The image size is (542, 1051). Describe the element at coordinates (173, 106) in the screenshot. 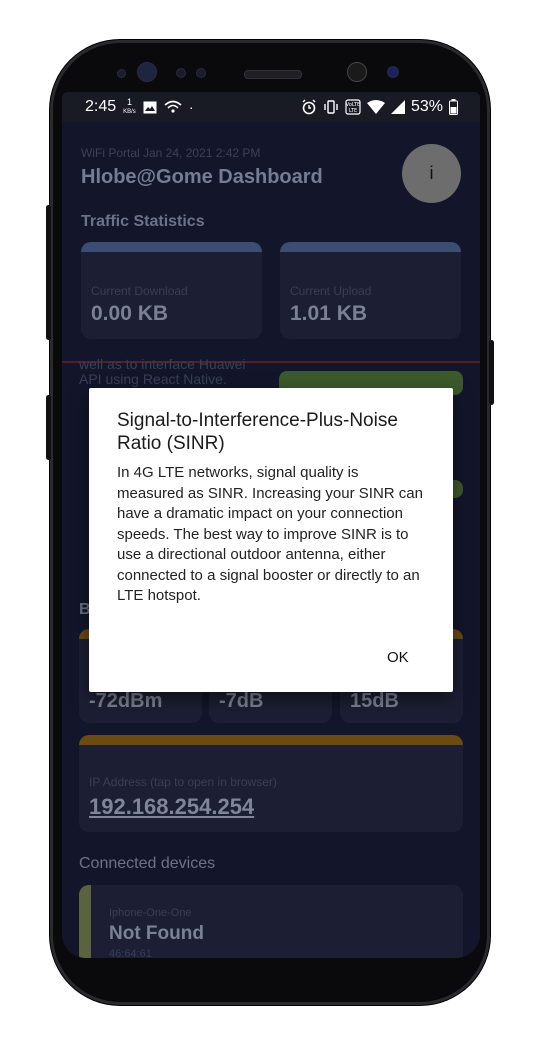

I see `wifi-question-icon` at that location.